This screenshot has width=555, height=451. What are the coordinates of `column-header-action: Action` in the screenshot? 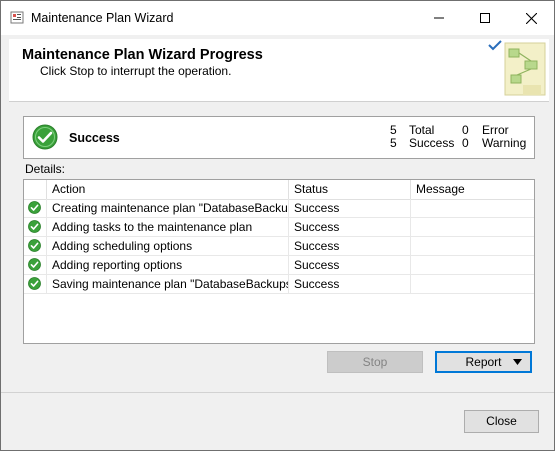 It's located at (168, 189).